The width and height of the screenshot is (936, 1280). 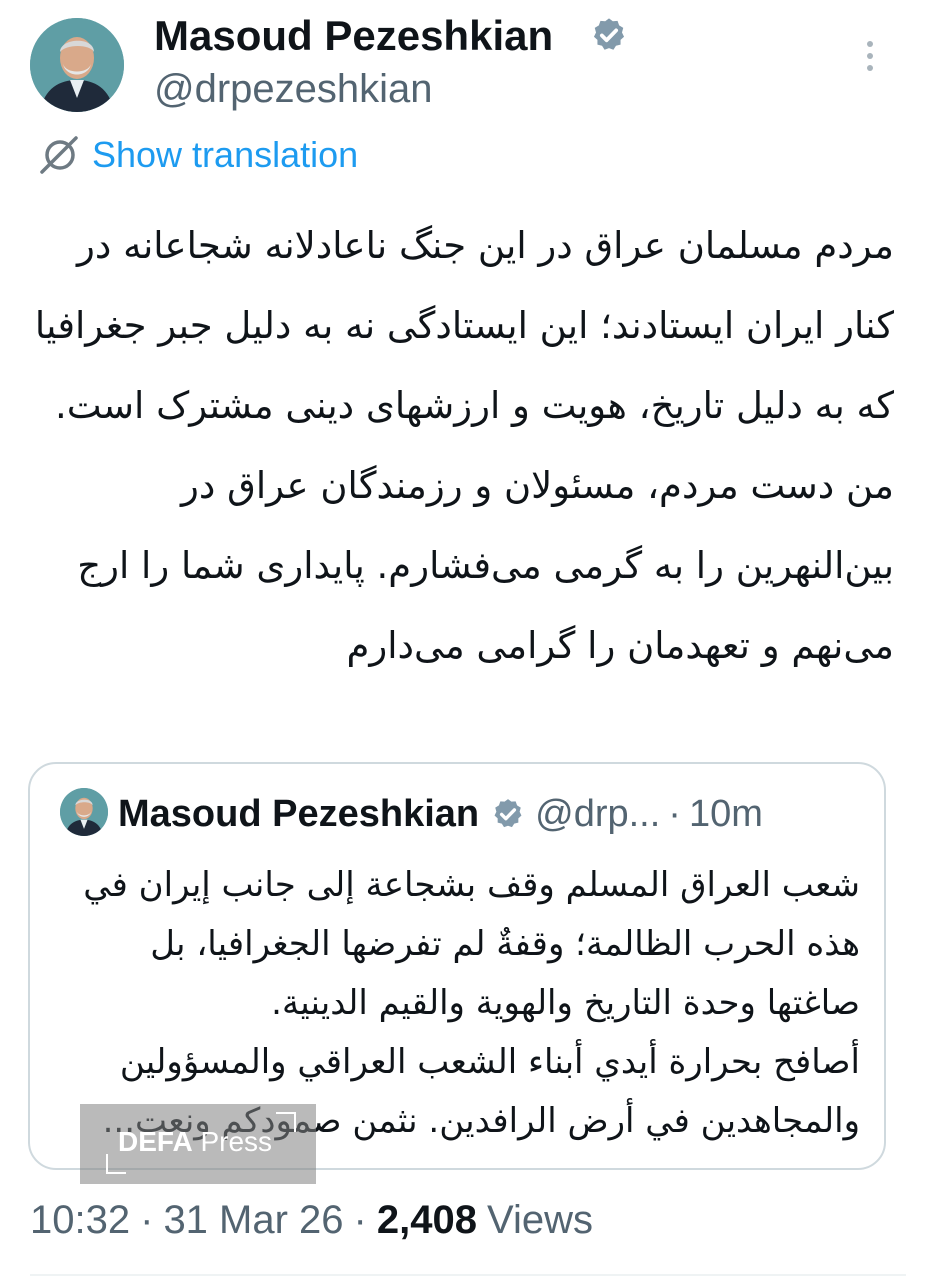 I want to click on show-translation-label: Show translation, so click(x=225, y=154).